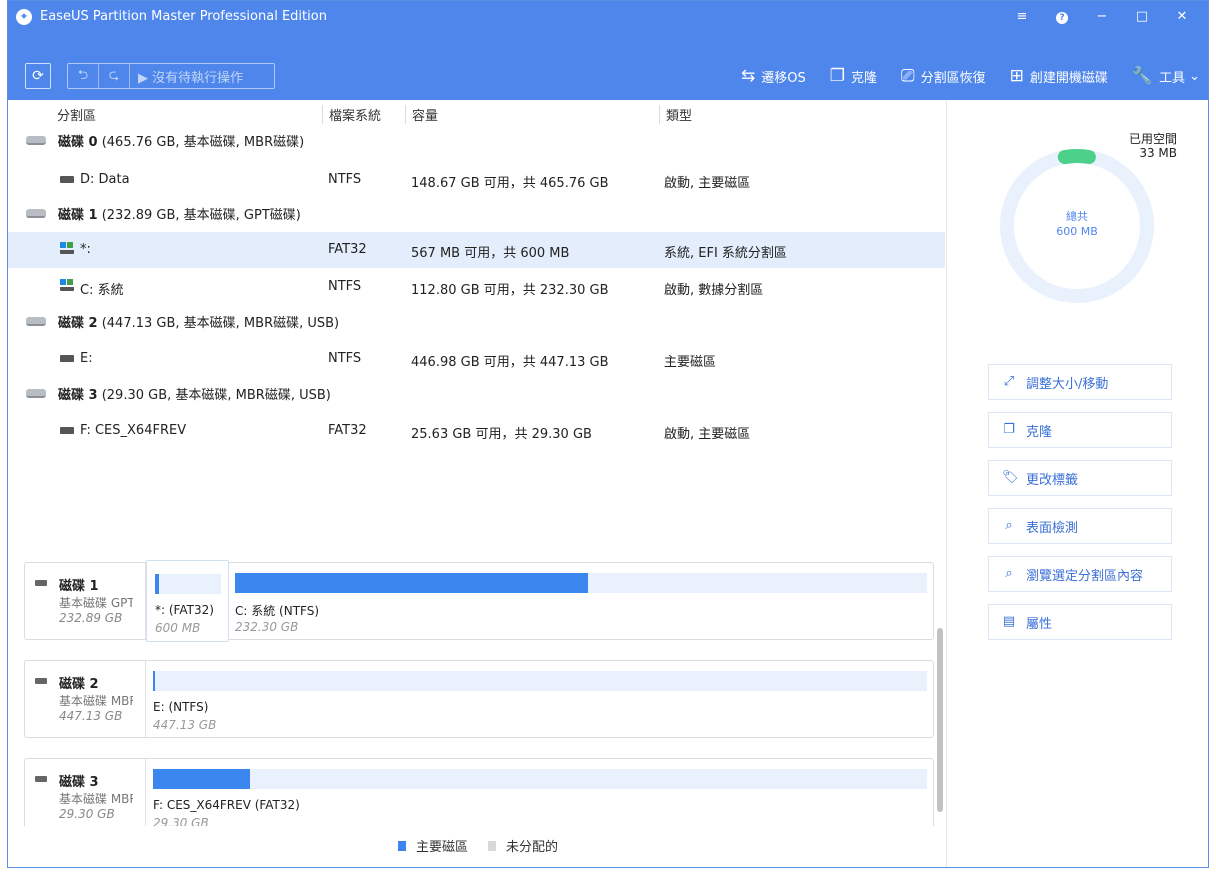 The height and width of the screenshot is (875, 1216). Describe the element at coordinates (277, 611) in the screenshot. I see `segment-label: C: 系統 (NTFS)` at that location.